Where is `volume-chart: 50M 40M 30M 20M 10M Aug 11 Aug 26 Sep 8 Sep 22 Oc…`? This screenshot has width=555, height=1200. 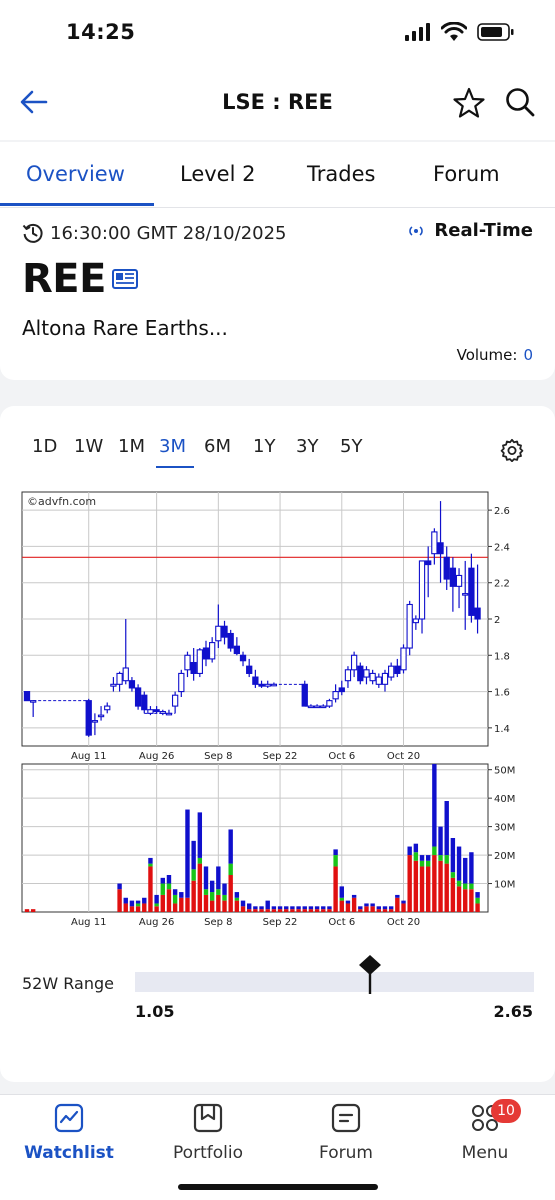
volume-chart: 50M 40M 30M 20M 10M Aug 11 Aug 26 Sep 8 Sep 22 Oc… is located at coordinates (277, 849).